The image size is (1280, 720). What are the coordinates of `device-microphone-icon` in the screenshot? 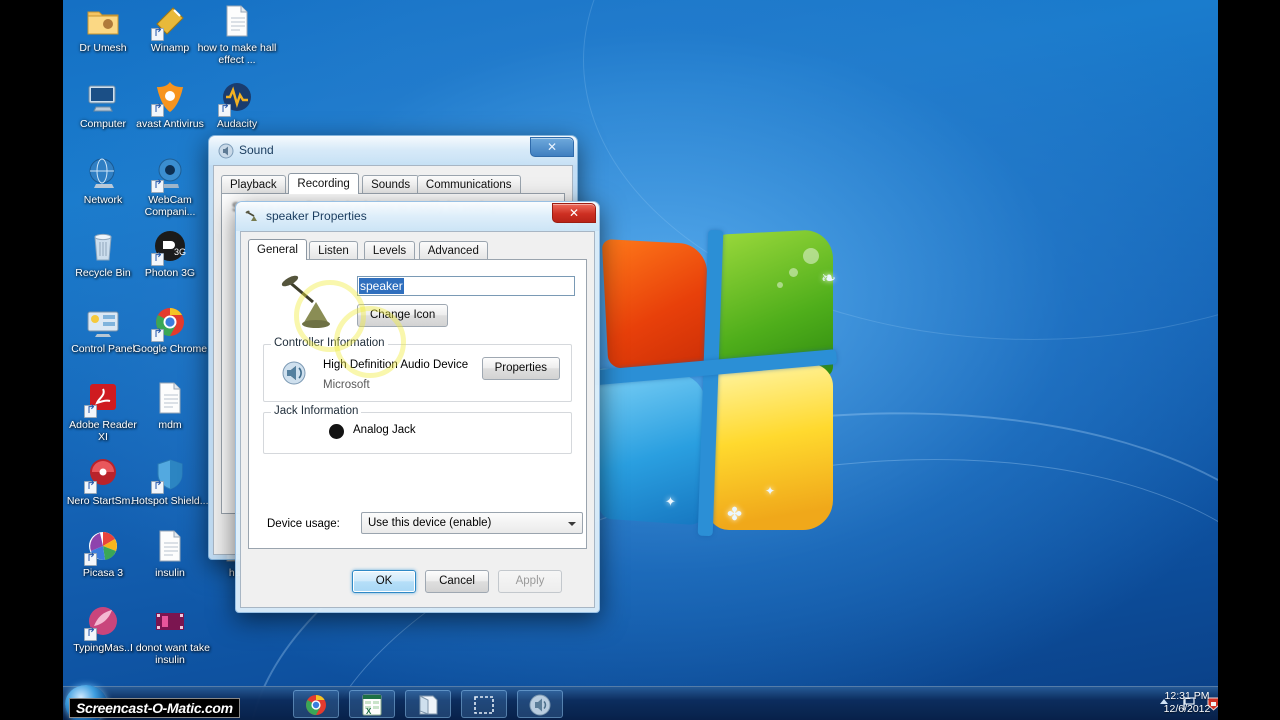 It's located at (310, 303).